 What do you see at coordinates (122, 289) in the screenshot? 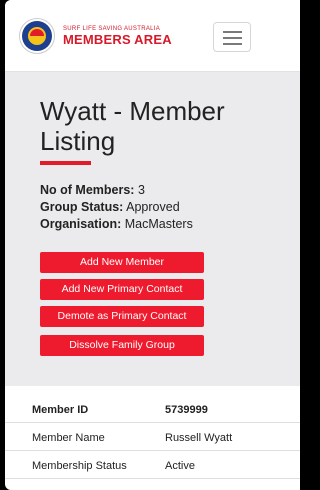
I see `add-new-primary-contact-button: Add New Primary Contact` at bounding box center [122, 289].